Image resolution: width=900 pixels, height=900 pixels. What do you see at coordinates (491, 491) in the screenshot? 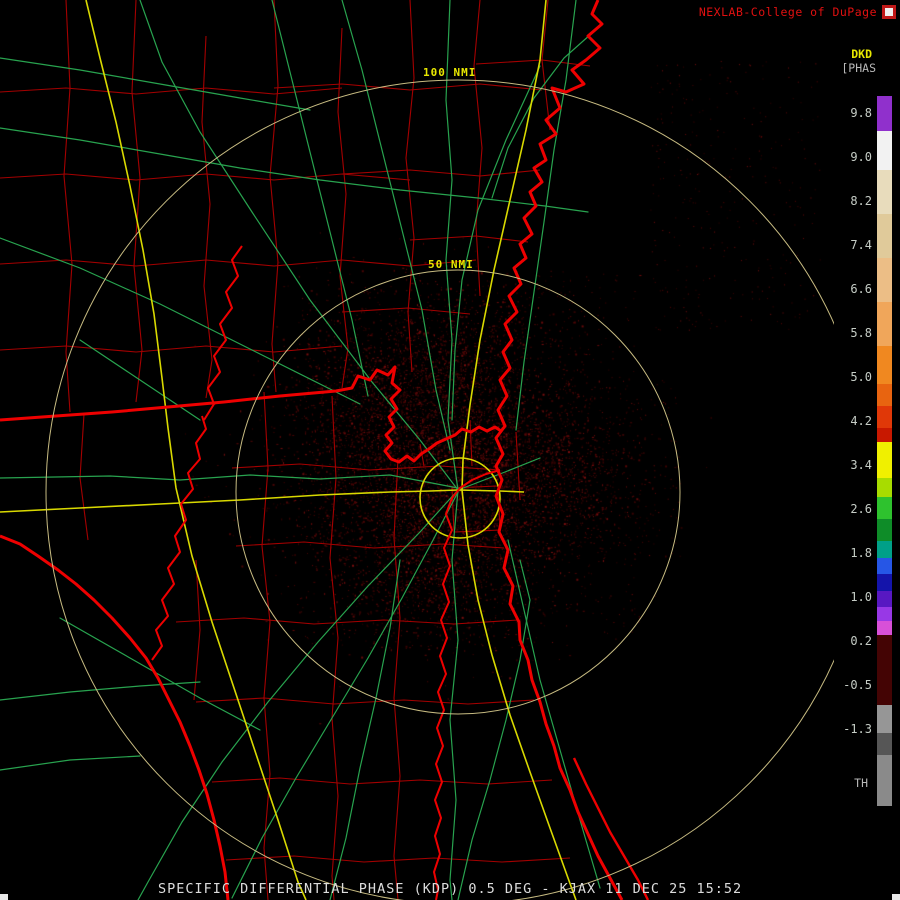
I see `beach-spur` at bounding box center [491, 491].